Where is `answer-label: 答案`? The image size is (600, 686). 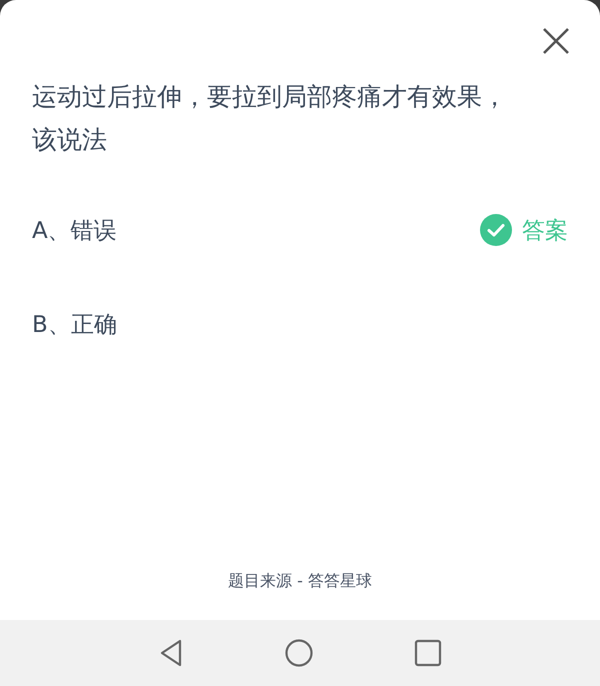 answer-label: 答案 is located at coordinates (545, 231).